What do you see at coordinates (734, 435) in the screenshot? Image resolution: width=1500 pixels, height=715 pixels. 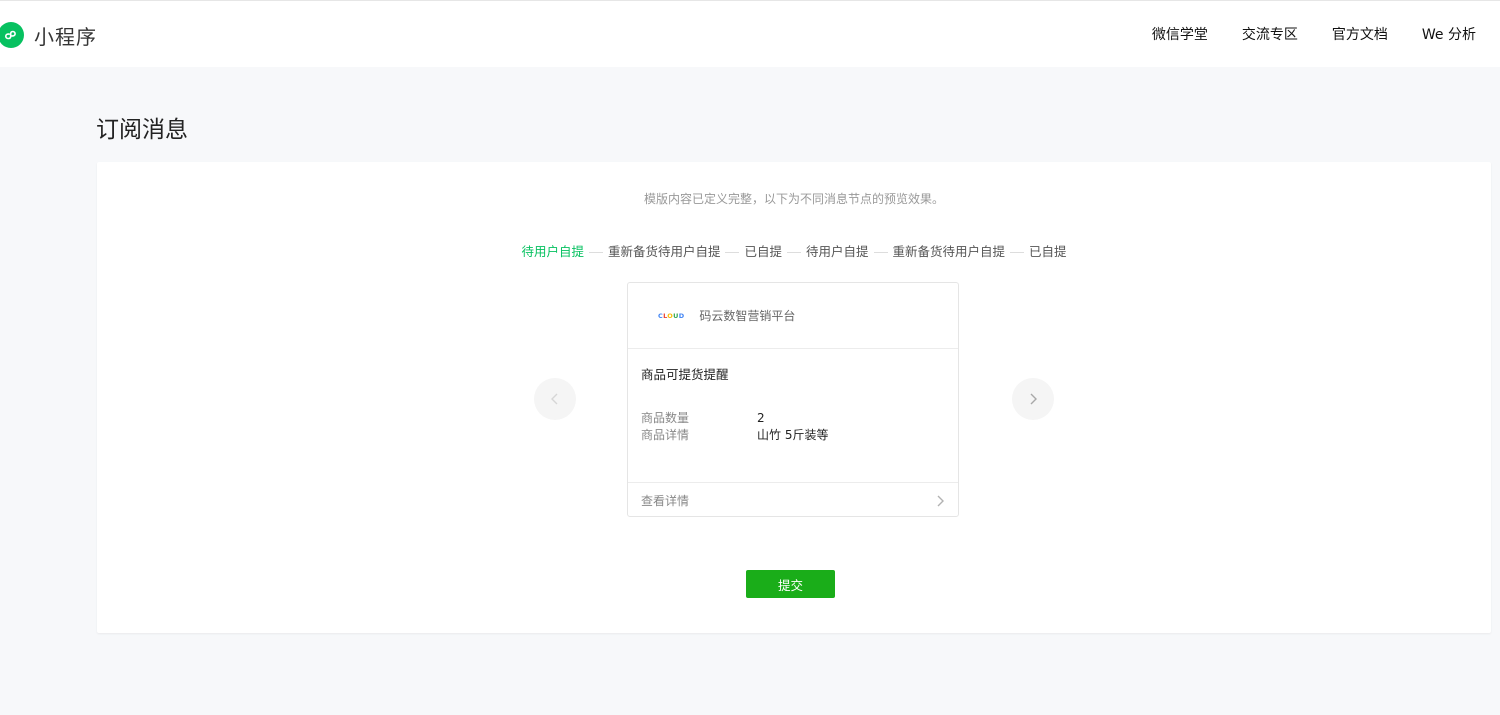 I see `card-field: 商品详情 山竹 5斤装等` at bounding box center [734, 435].